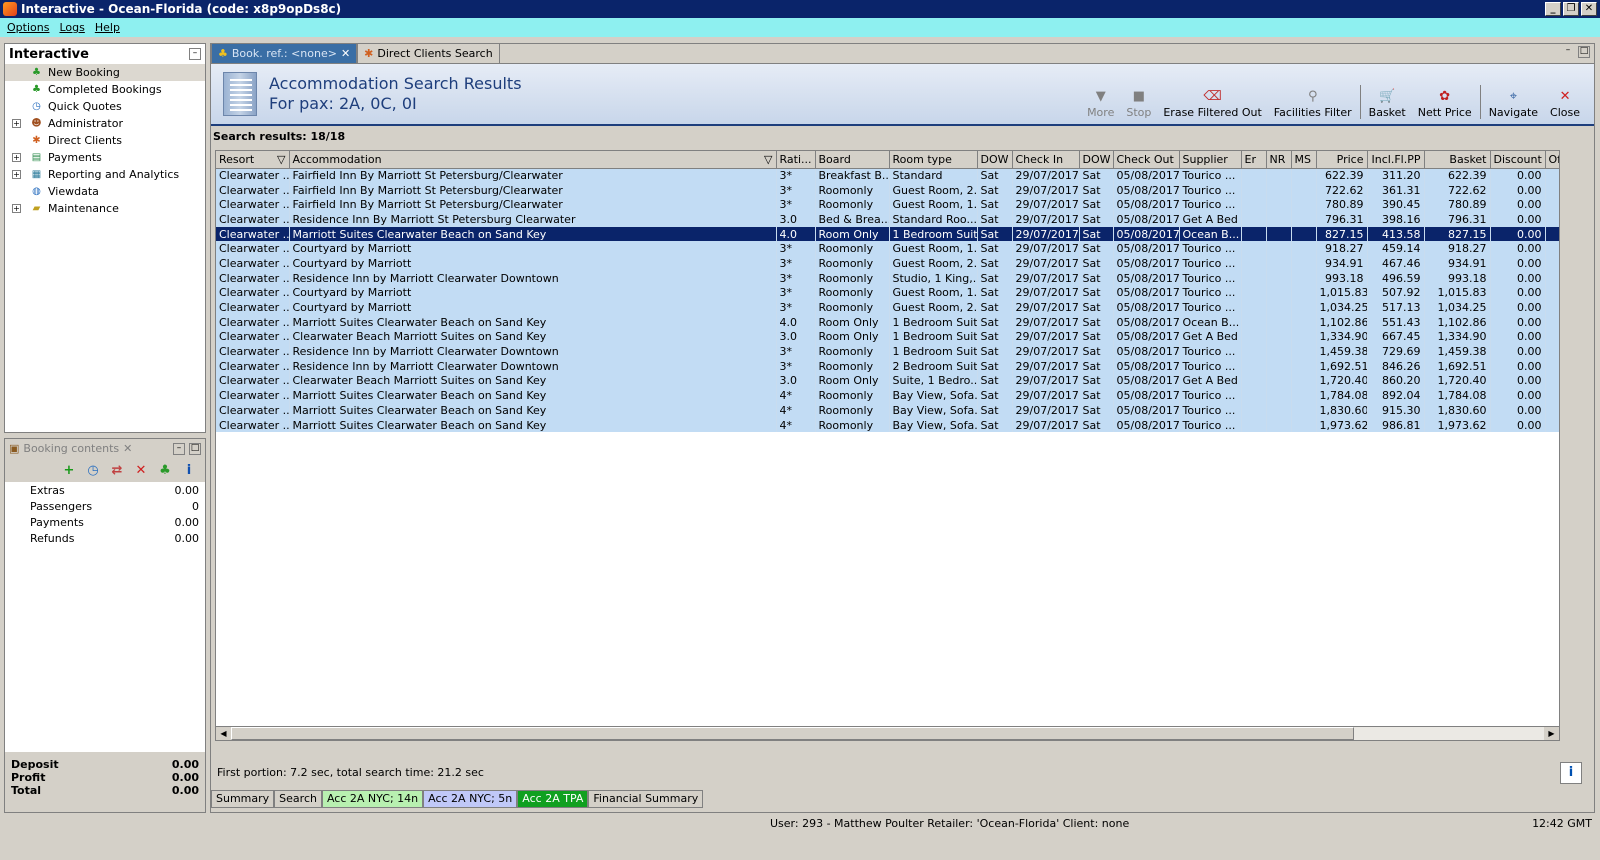 Image resolution: width=1600 pixels, height=860 pixels. Describe the element at coordinates (165, 470) in the screenshot. I see `palm-tree-icon: ♣` at that location.